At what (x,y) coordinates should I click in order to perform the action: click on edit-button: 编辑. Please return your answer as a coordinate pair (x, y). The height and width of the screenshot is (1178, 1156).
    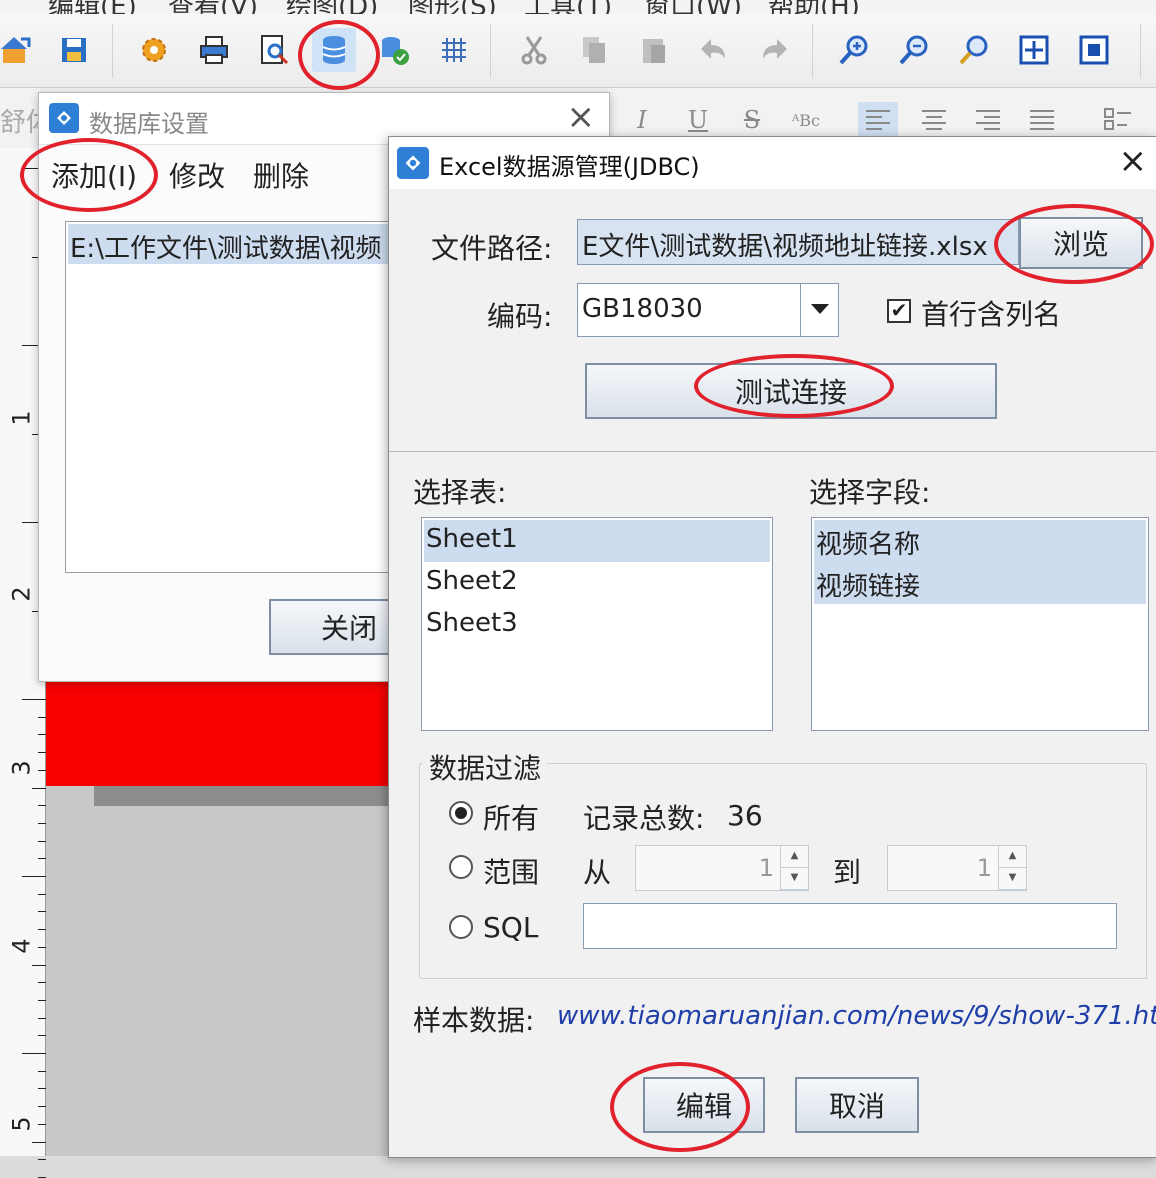
    Looking at the image, I should click on (704, 1105).